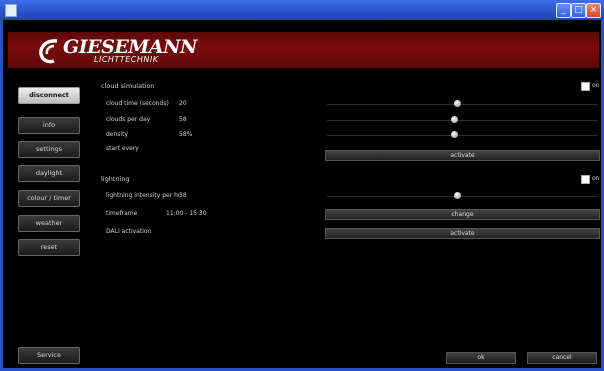  I want to click on lightning-row-value: 38, so click(183, 195).